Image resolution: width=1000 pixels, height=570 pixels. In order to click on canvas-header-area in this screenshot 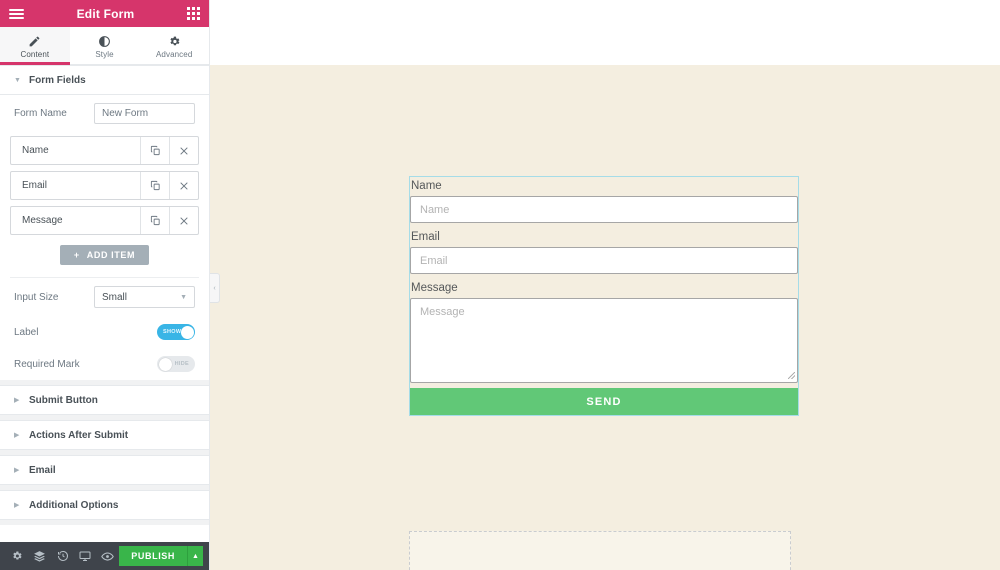, I will do `click(605, 32)`.